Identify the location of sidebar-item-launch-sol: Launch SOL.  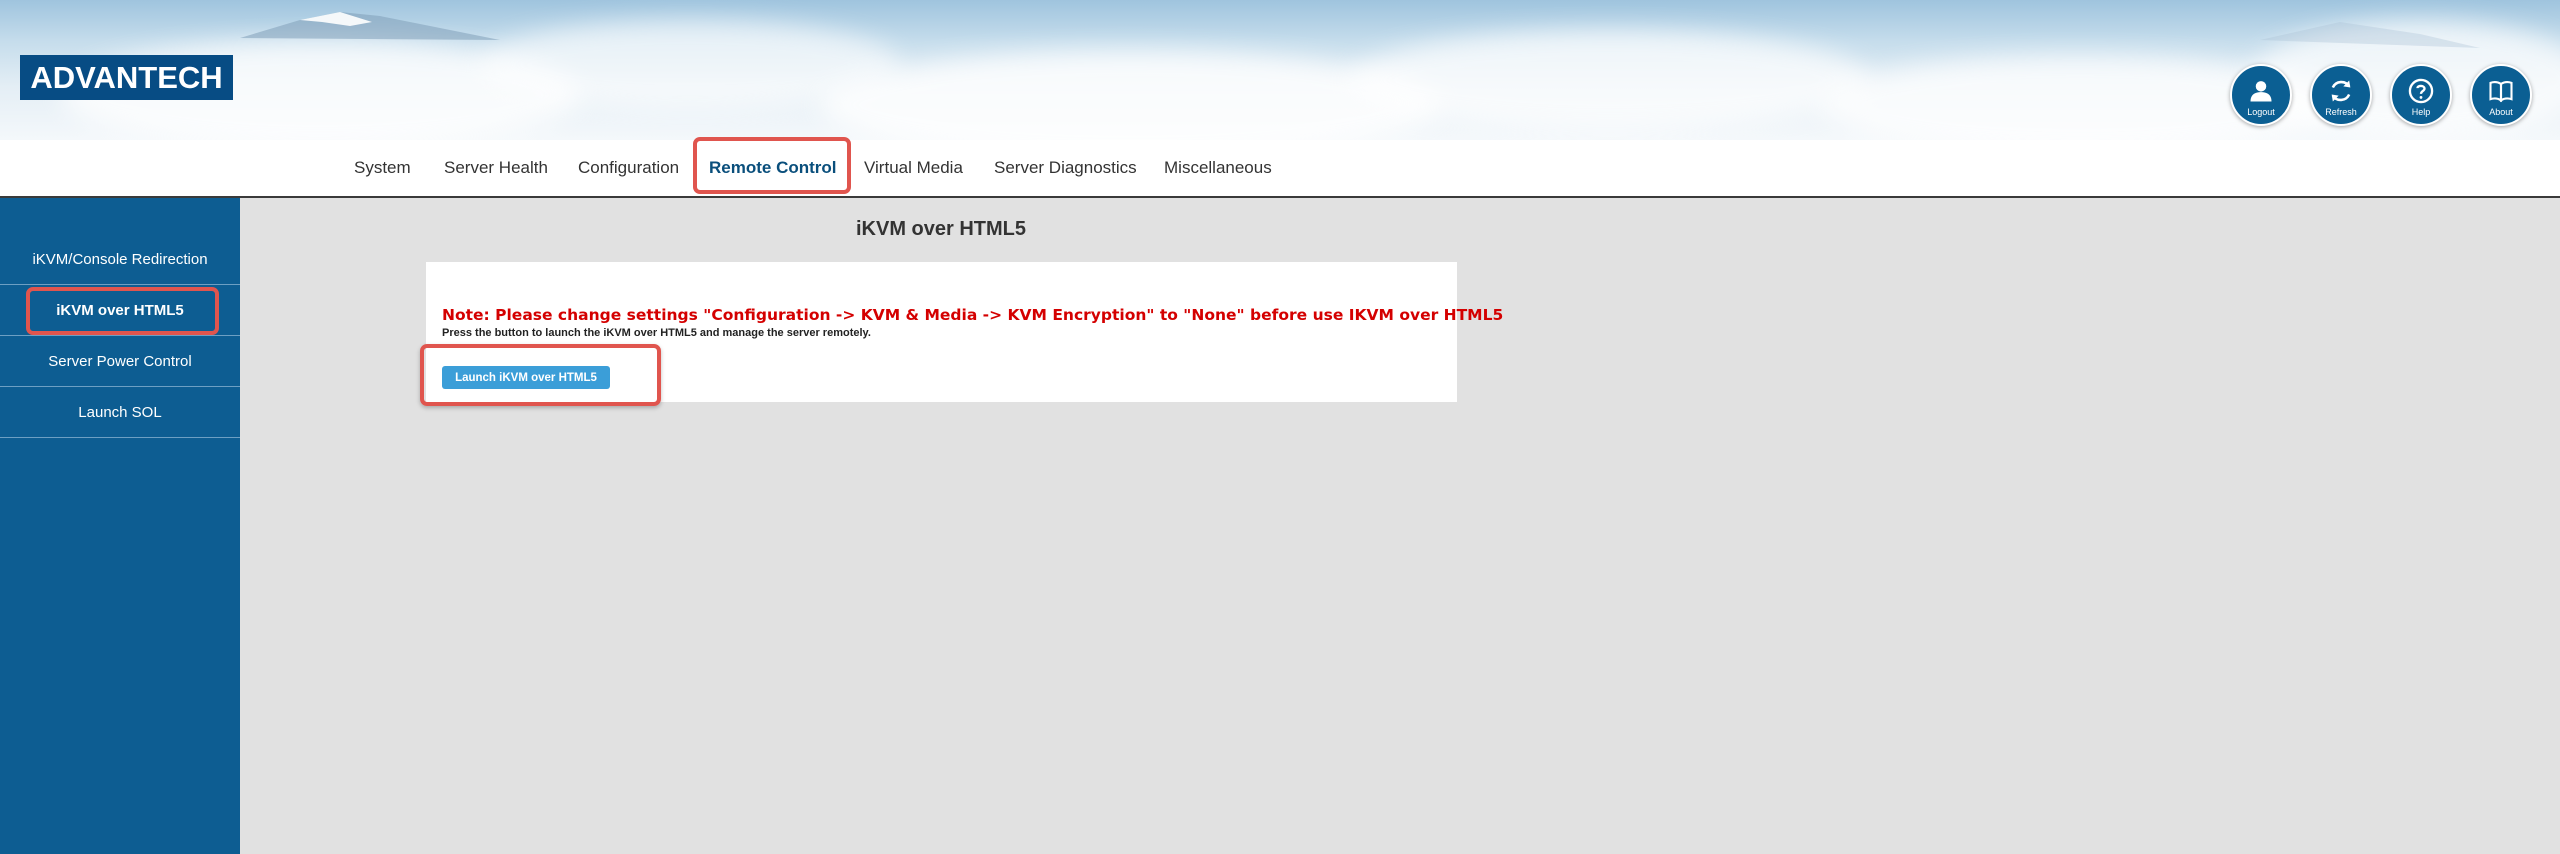
(120, 412).